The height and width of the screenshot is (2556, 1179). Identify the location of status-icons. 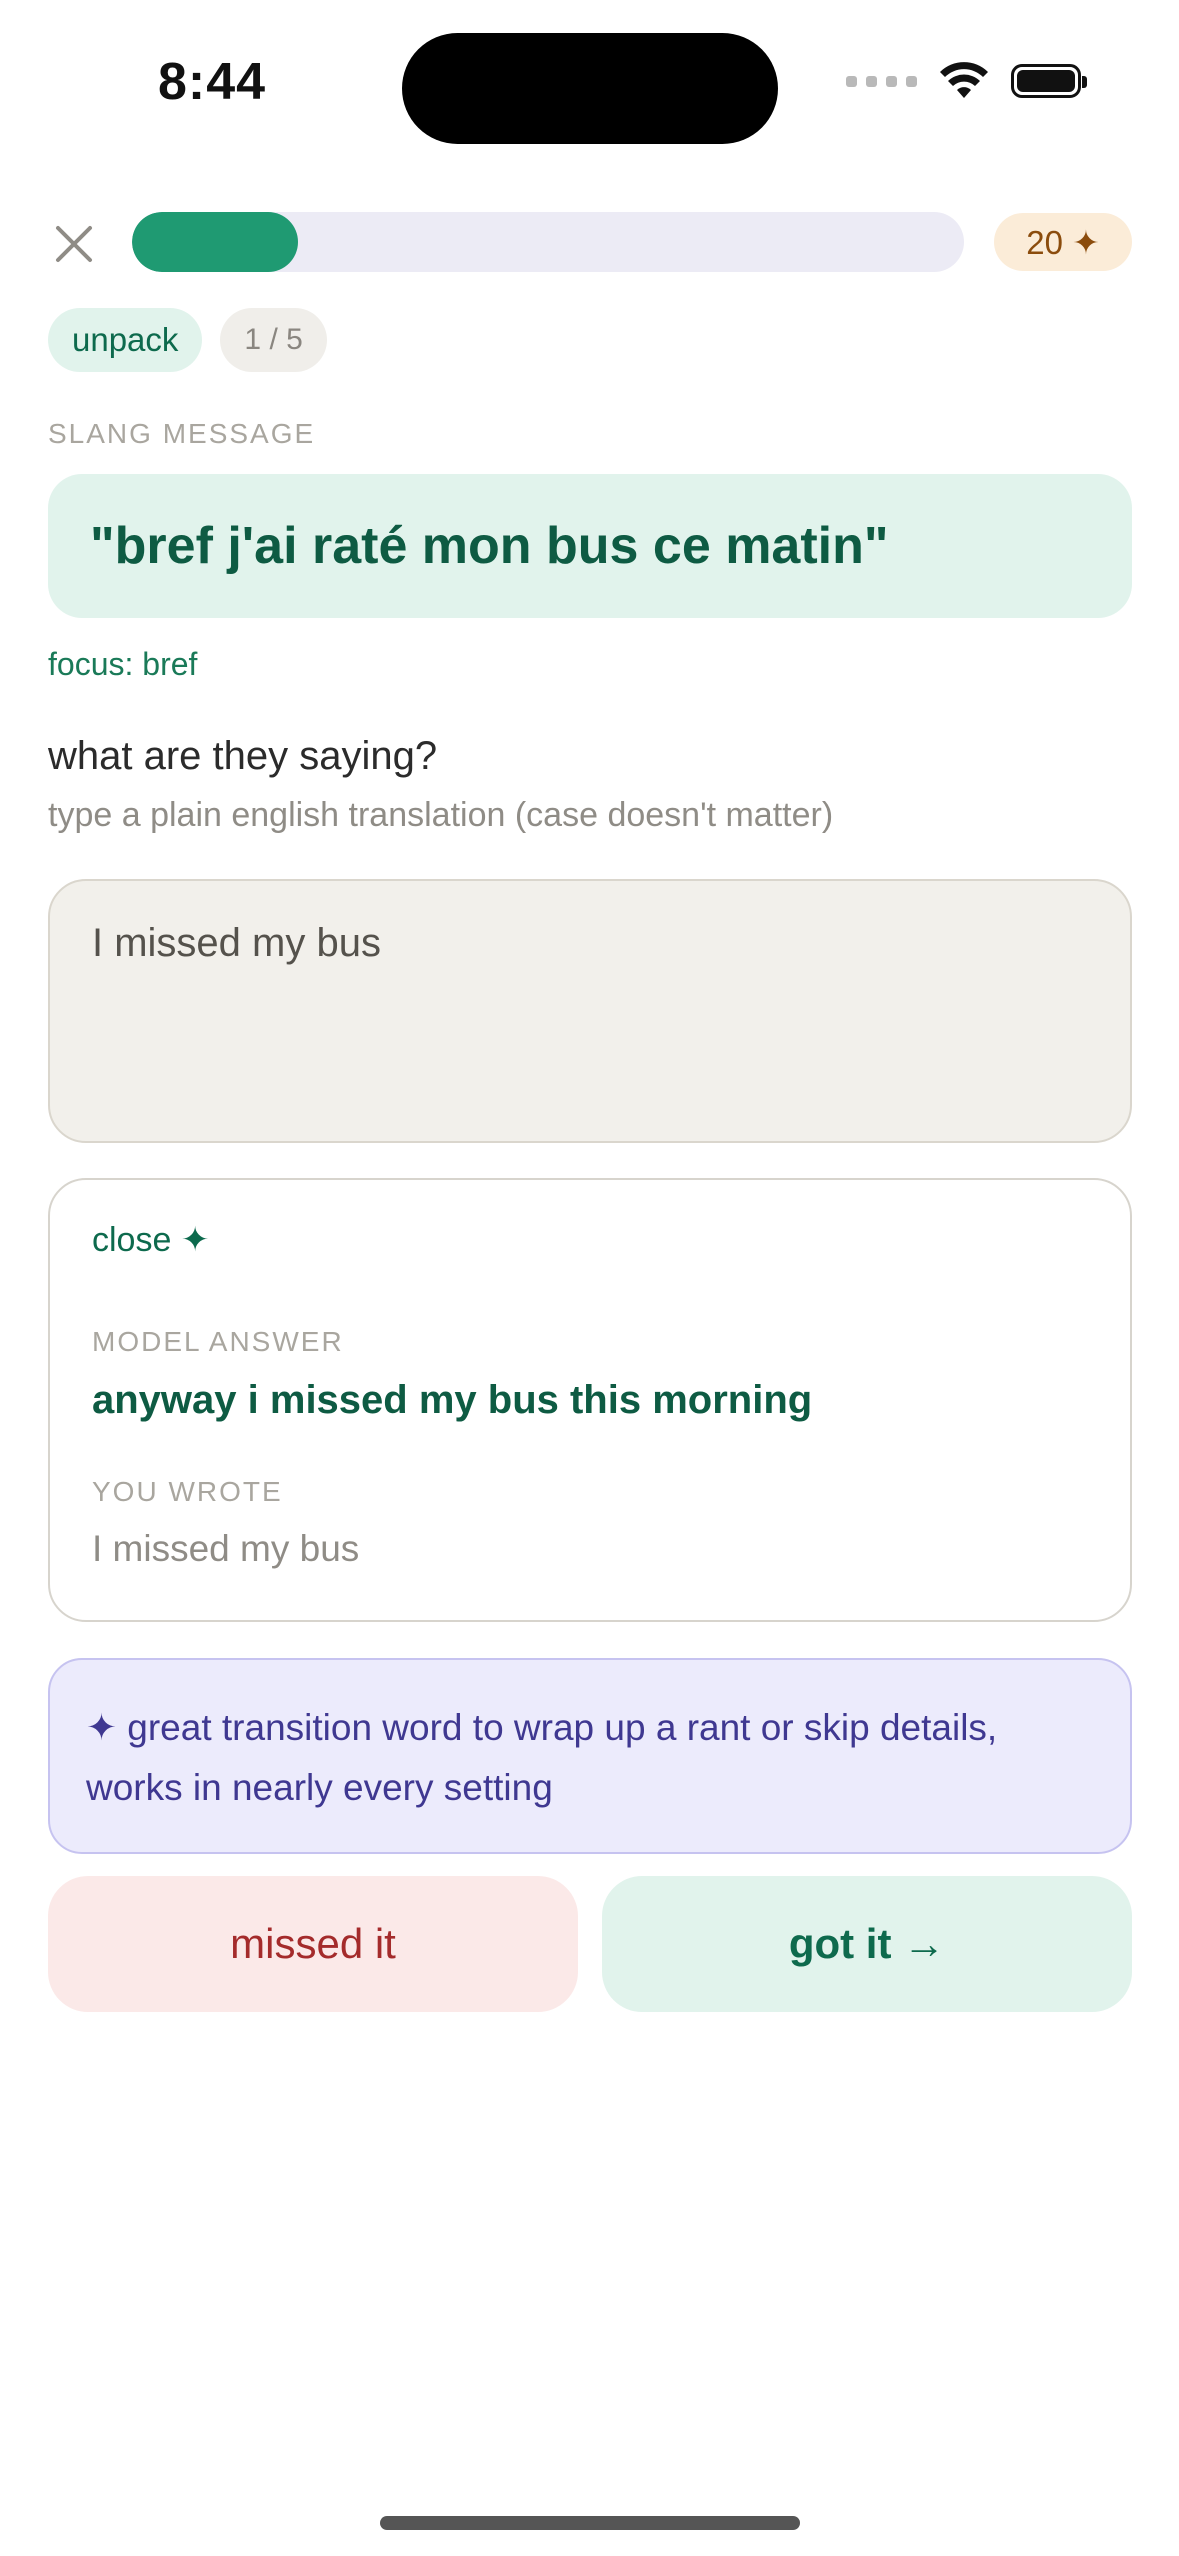
(966, 81).